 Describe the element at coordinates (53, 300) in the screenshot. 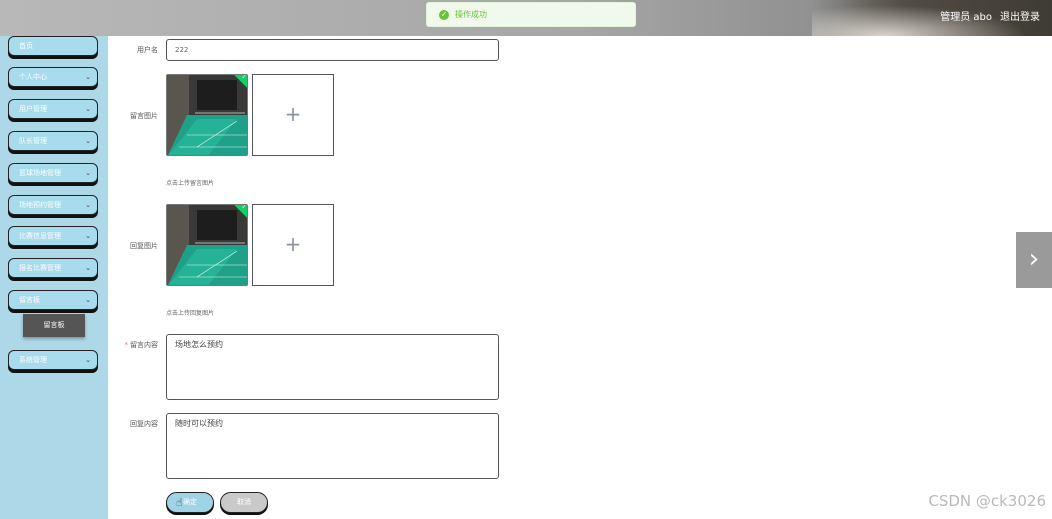

I see `sidebar-item-message-board: 留言板 ⌄` at that location.